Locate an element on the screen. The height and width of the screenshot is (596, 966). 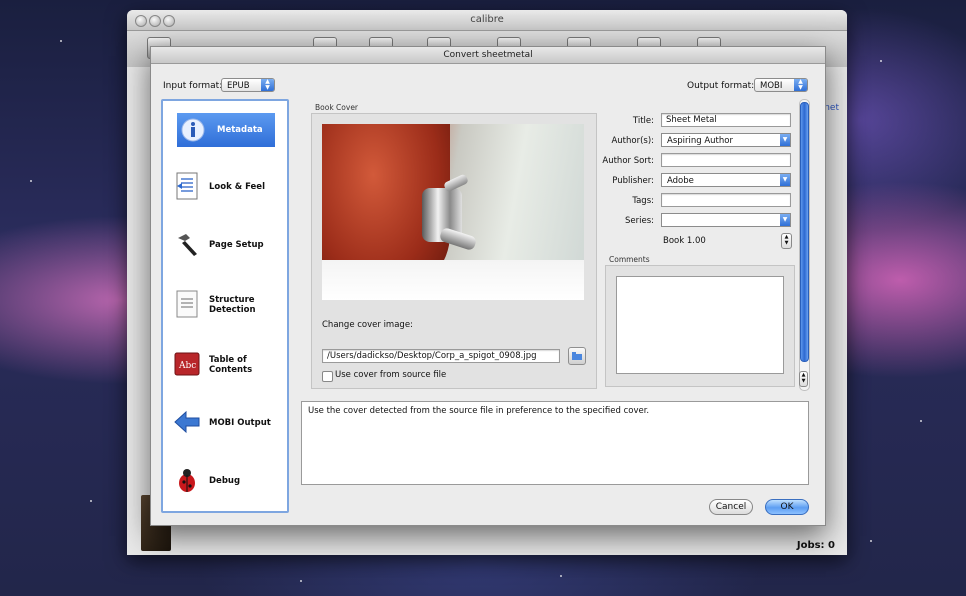
sidebar-item-label: Debug is located at coordinates (225, 481).